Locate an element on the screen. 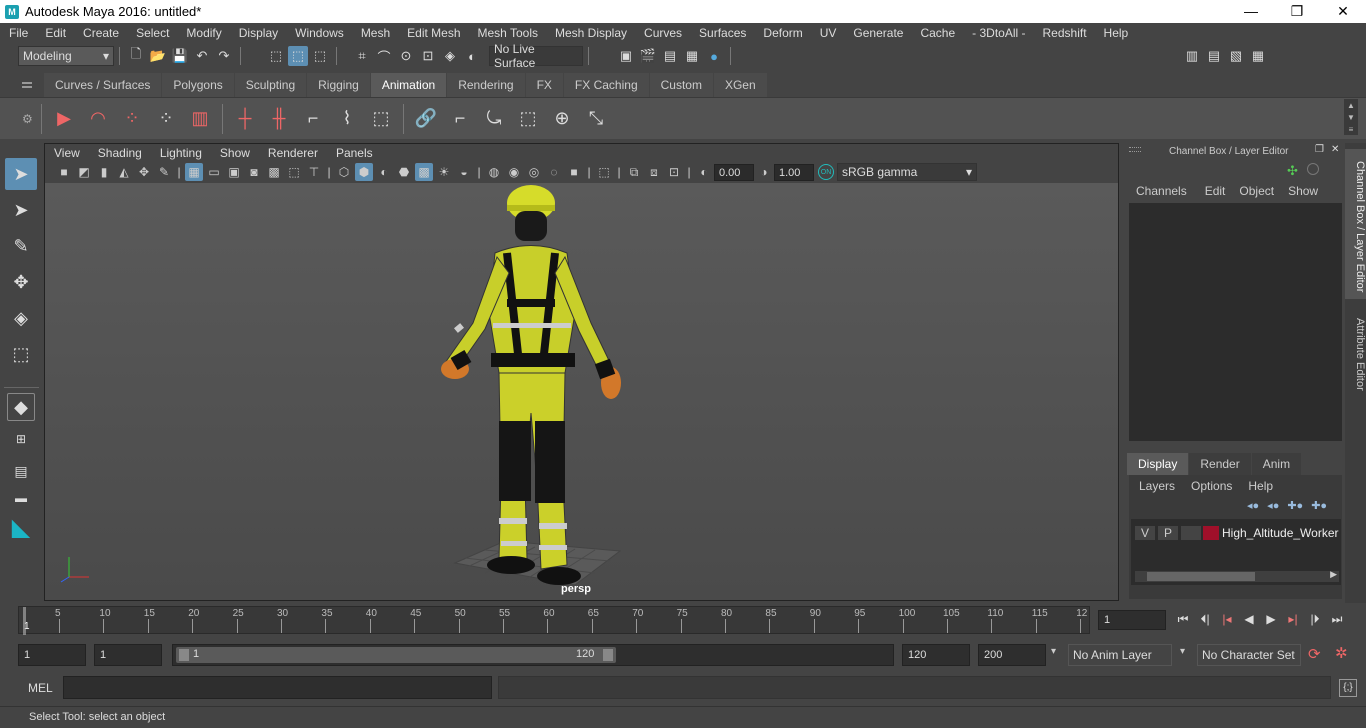 The width and height of the screenshot is (1366, 728). step-forward-frame-icon: ▸| is located at coordinates (1293, 619).